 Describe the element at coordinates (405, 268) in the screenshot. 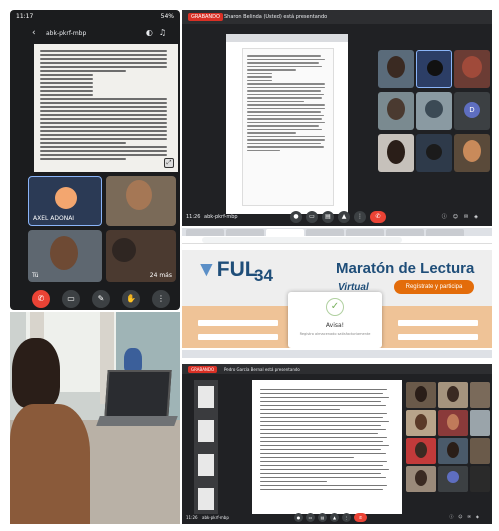

I see `page-title: Maratón de Lectura` at that location.